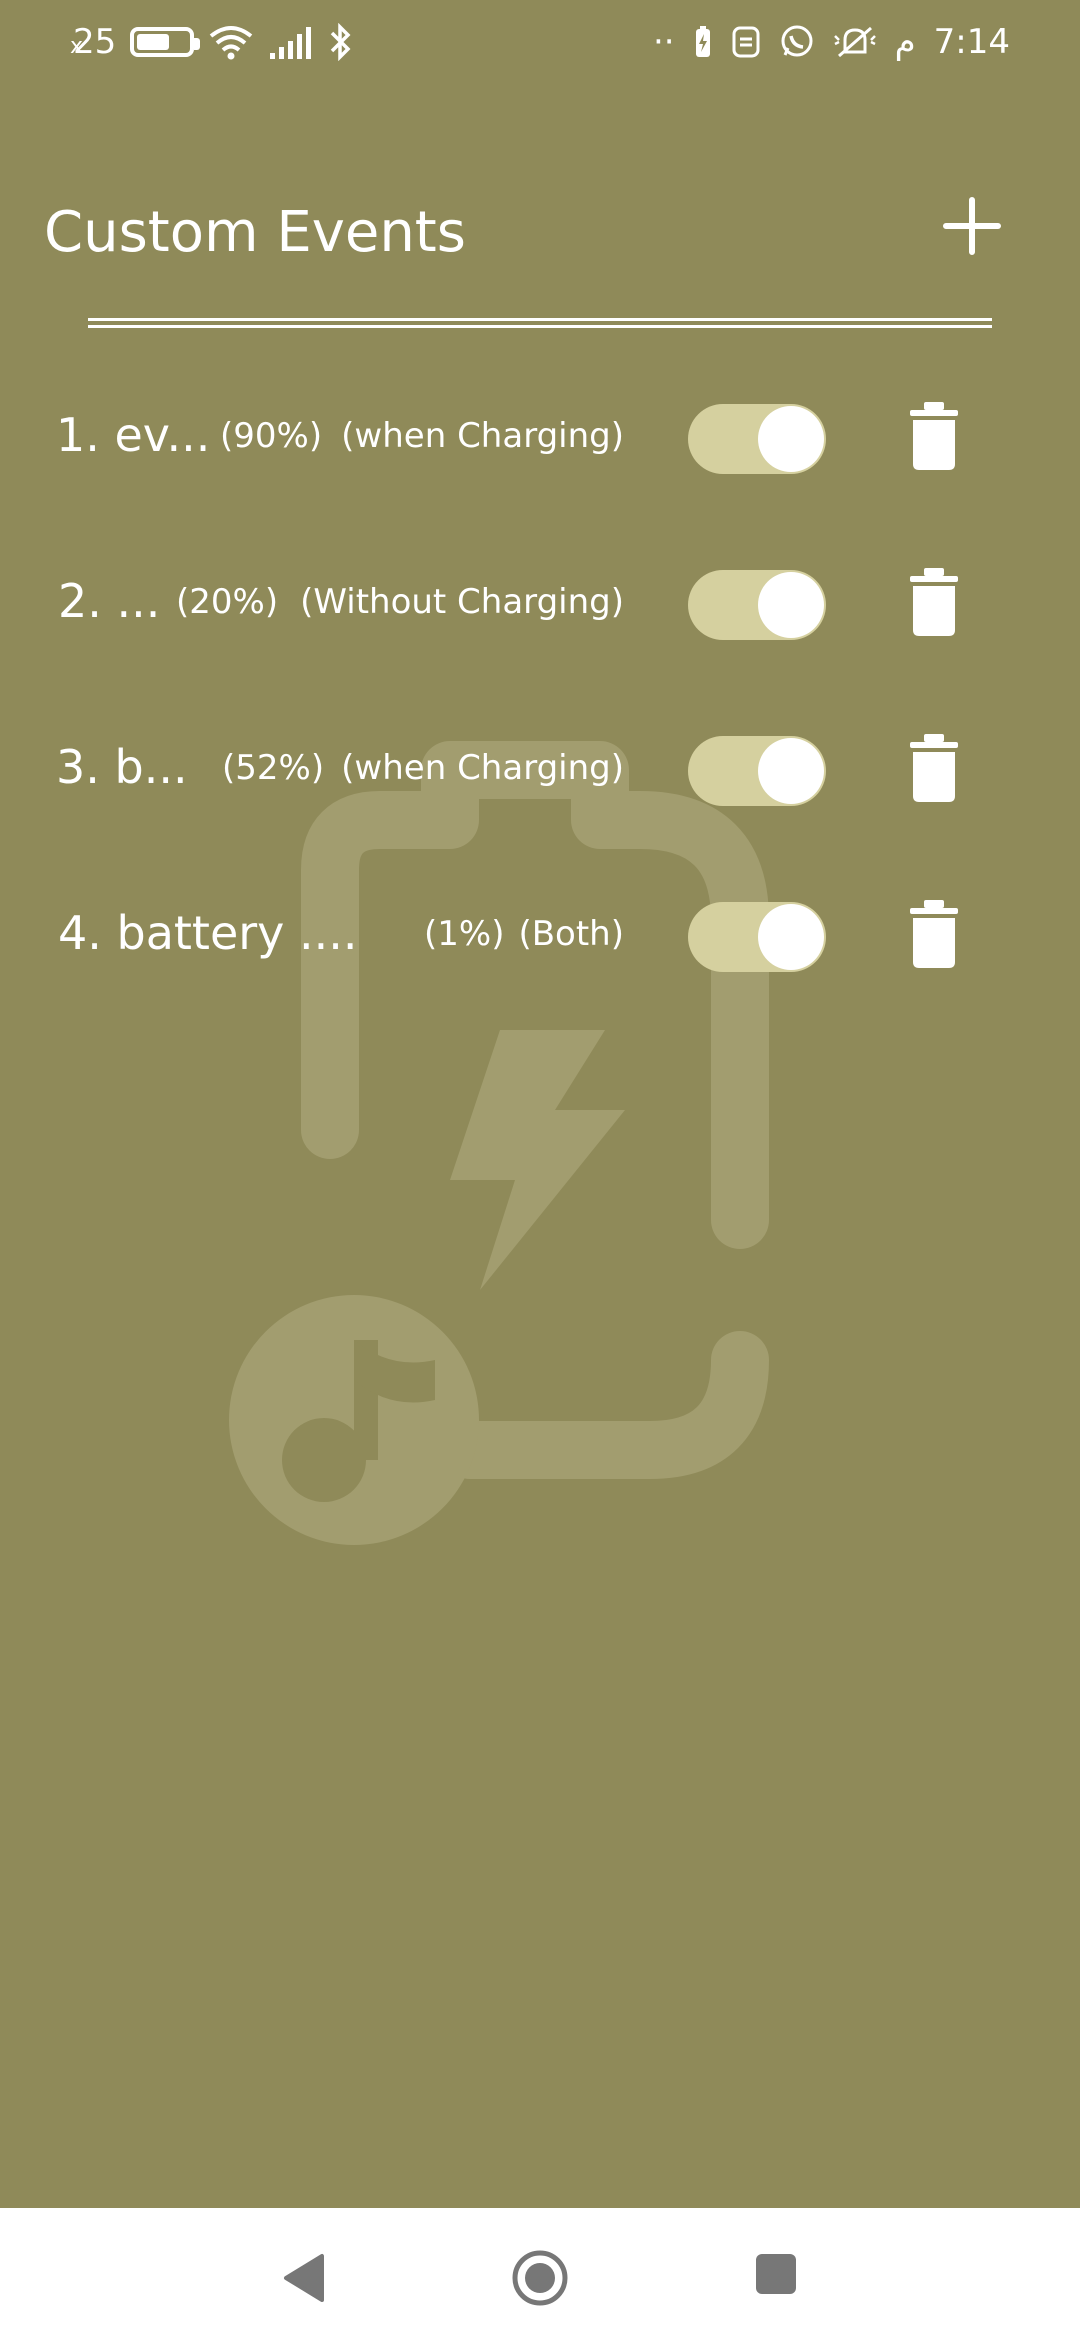 This screenshot has height=2340, width=1080. Describe the element at coordinates (255, 232) in the screenshot. I see `page-title: Custom Events` at that location.